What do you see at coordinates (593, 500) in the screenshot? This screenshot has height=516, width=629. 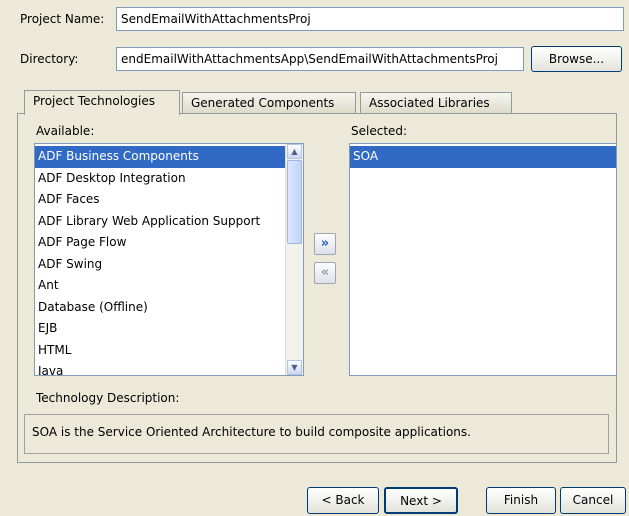 I see `cancel-button: Cancel` at bounding box center [593, 500].